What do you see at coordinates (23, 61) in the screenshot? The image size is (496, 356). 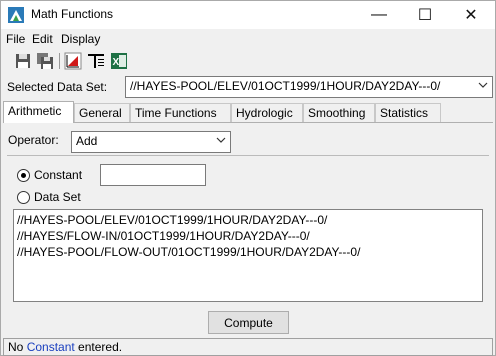 I see `save-icon` at bounding box center [23, 61].